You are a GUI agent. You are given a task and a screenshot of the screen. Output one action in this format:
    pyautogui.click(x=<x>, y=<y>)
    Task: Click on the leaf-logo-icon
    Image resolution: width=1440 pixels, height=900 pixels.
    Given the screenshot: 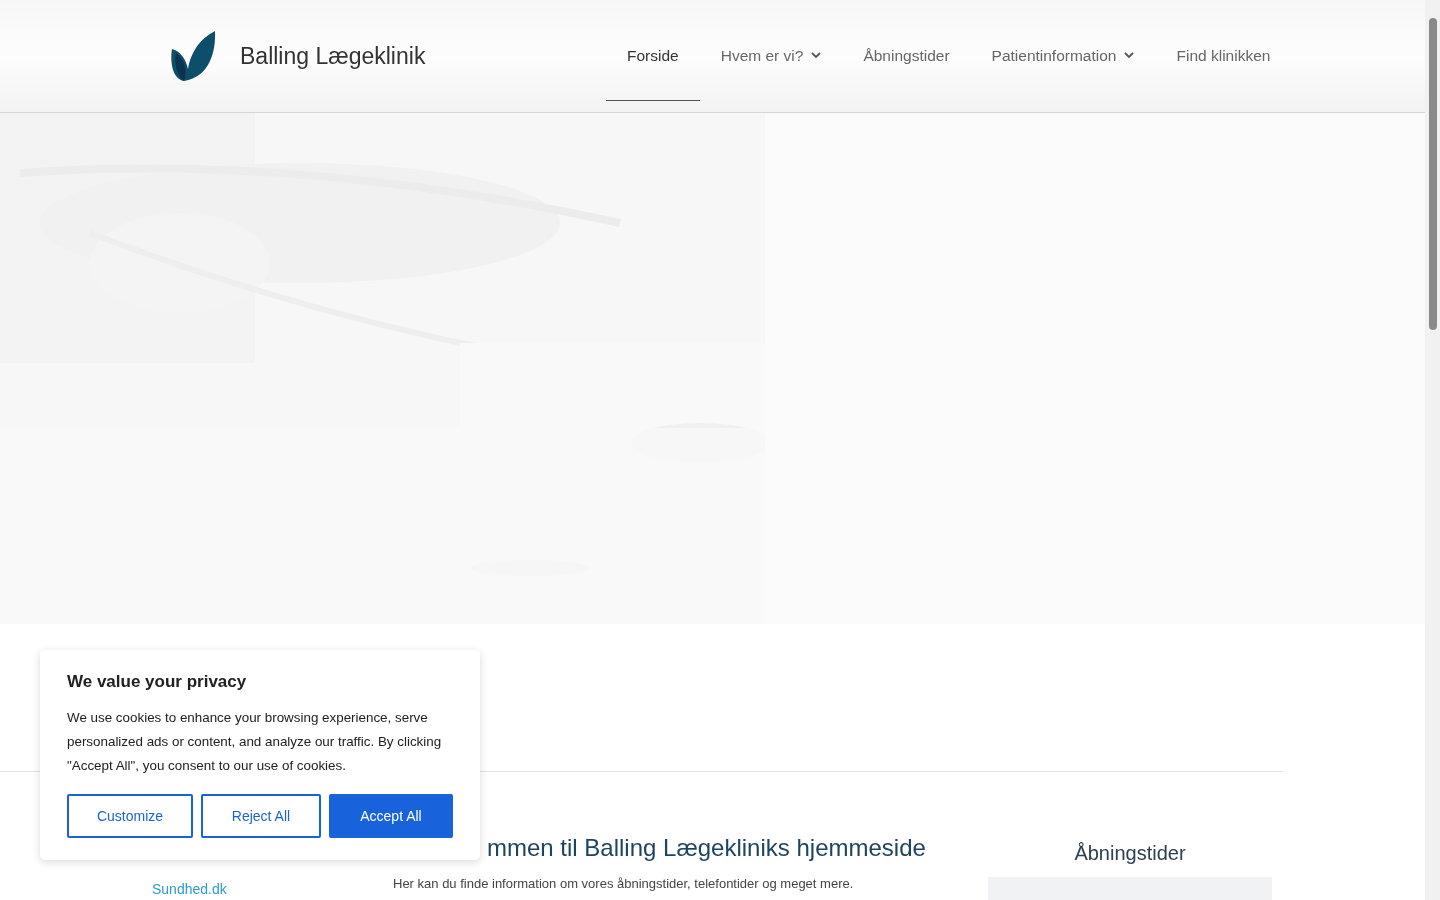 What is the action you would take?
    pyautogui.click(x=193, y=56)
    